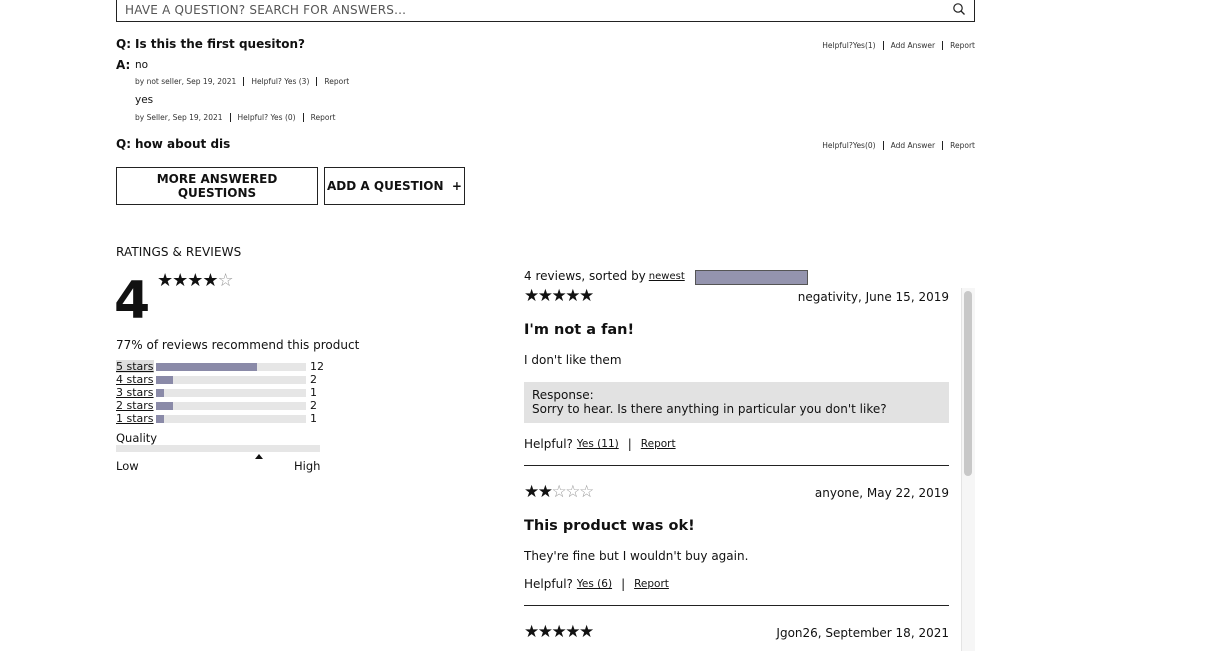  What do you see at coordinates (135, 392) in the screenshot?
I see `star-filter-link: 3 stars` at bounding box center [135, 392].